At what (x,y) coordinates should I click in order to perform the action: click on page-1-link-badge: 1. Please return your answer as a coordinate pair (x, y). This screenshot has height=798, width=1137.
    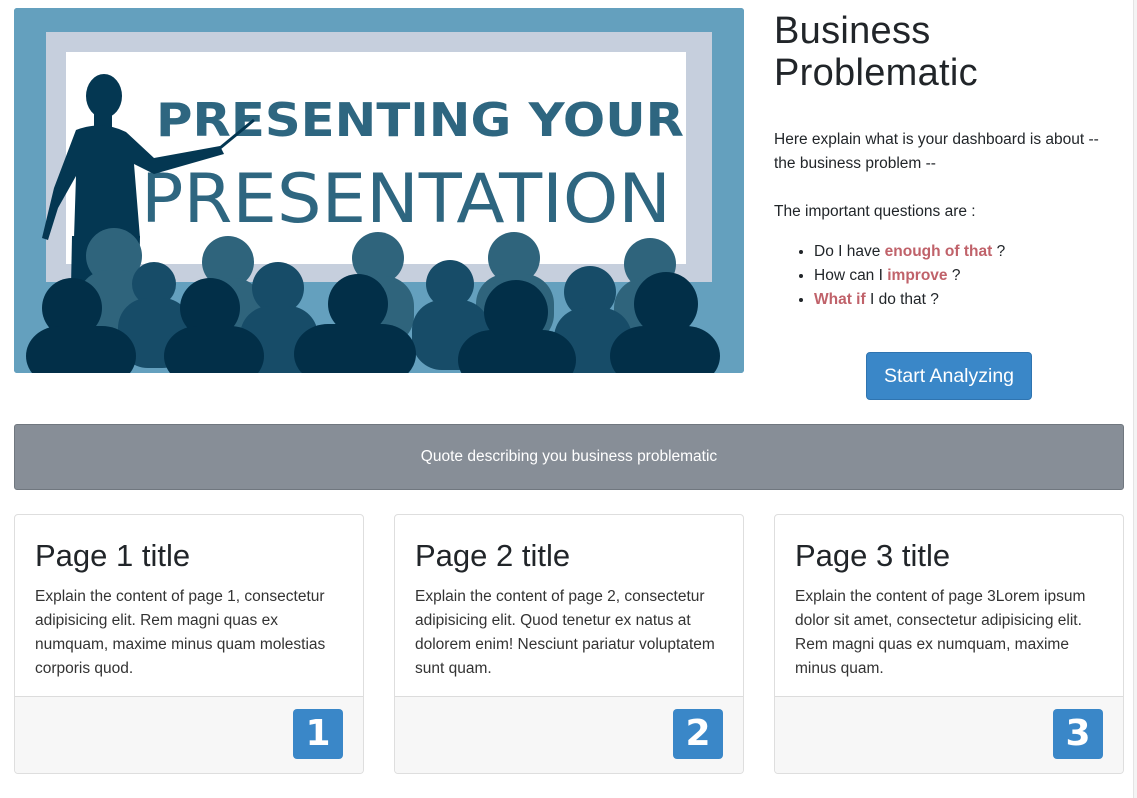
    Looking at the image, I should click on (318, 734).